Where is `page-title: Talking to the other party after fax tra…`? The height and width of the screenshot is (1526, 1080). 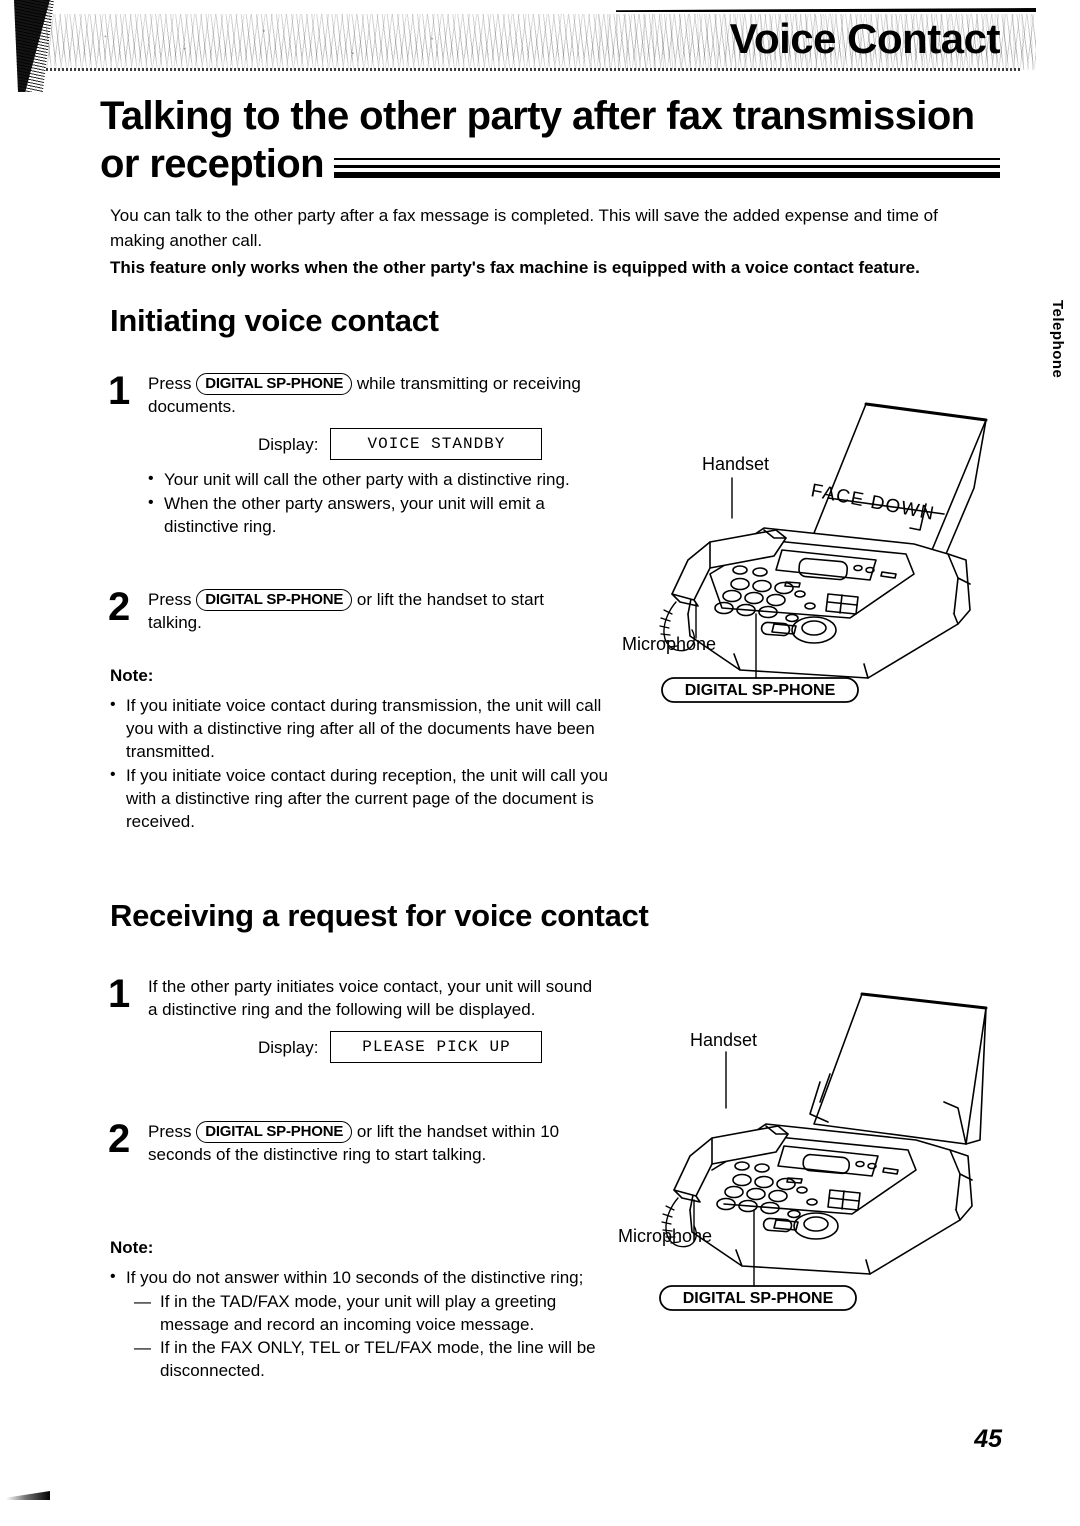 page-title: Talking to the other party after fax tra… is located at coordinates (550, 140).